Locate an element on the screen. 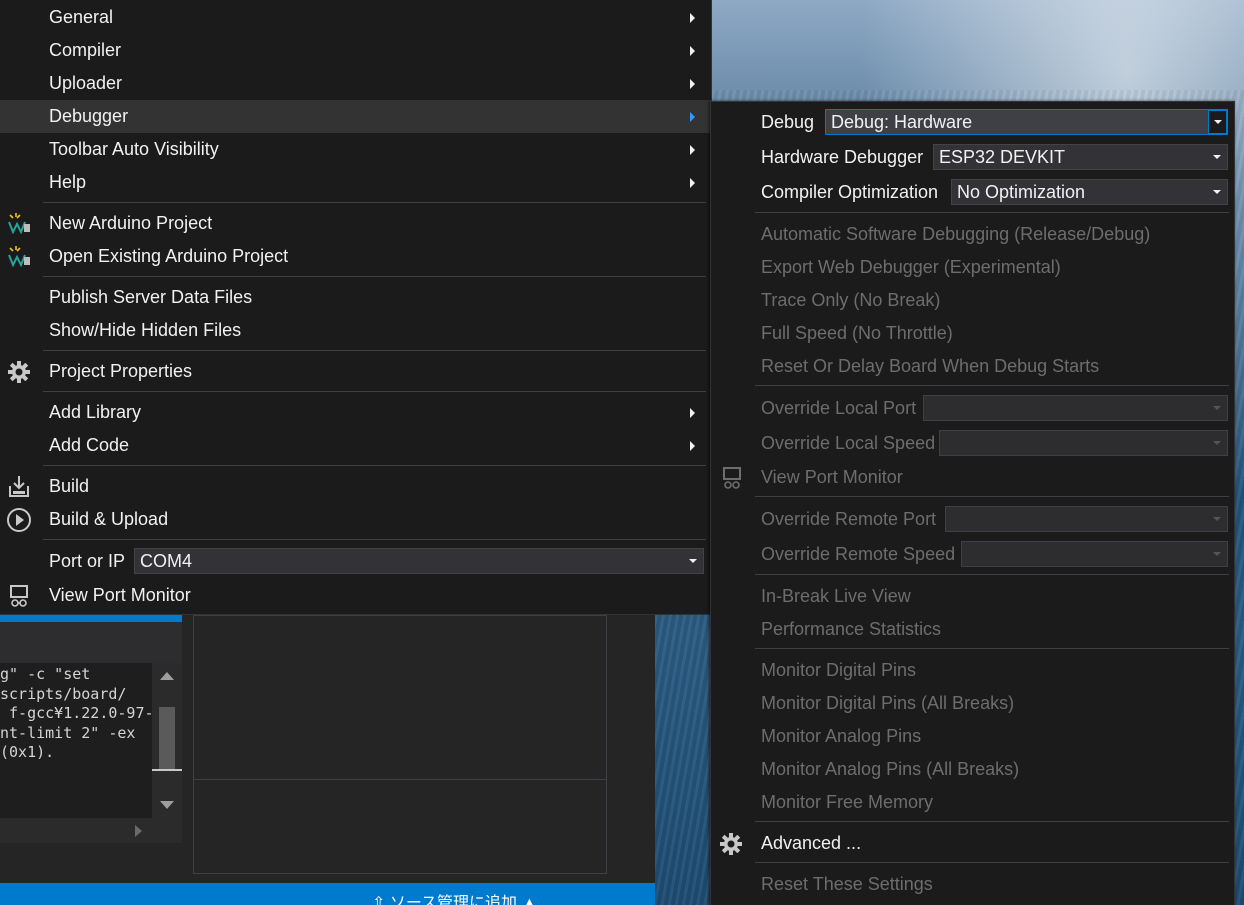 Image resolution: width=1244 pixels, height=905 pixels. menu-item-help: Help is located at coordinates (355, 182).